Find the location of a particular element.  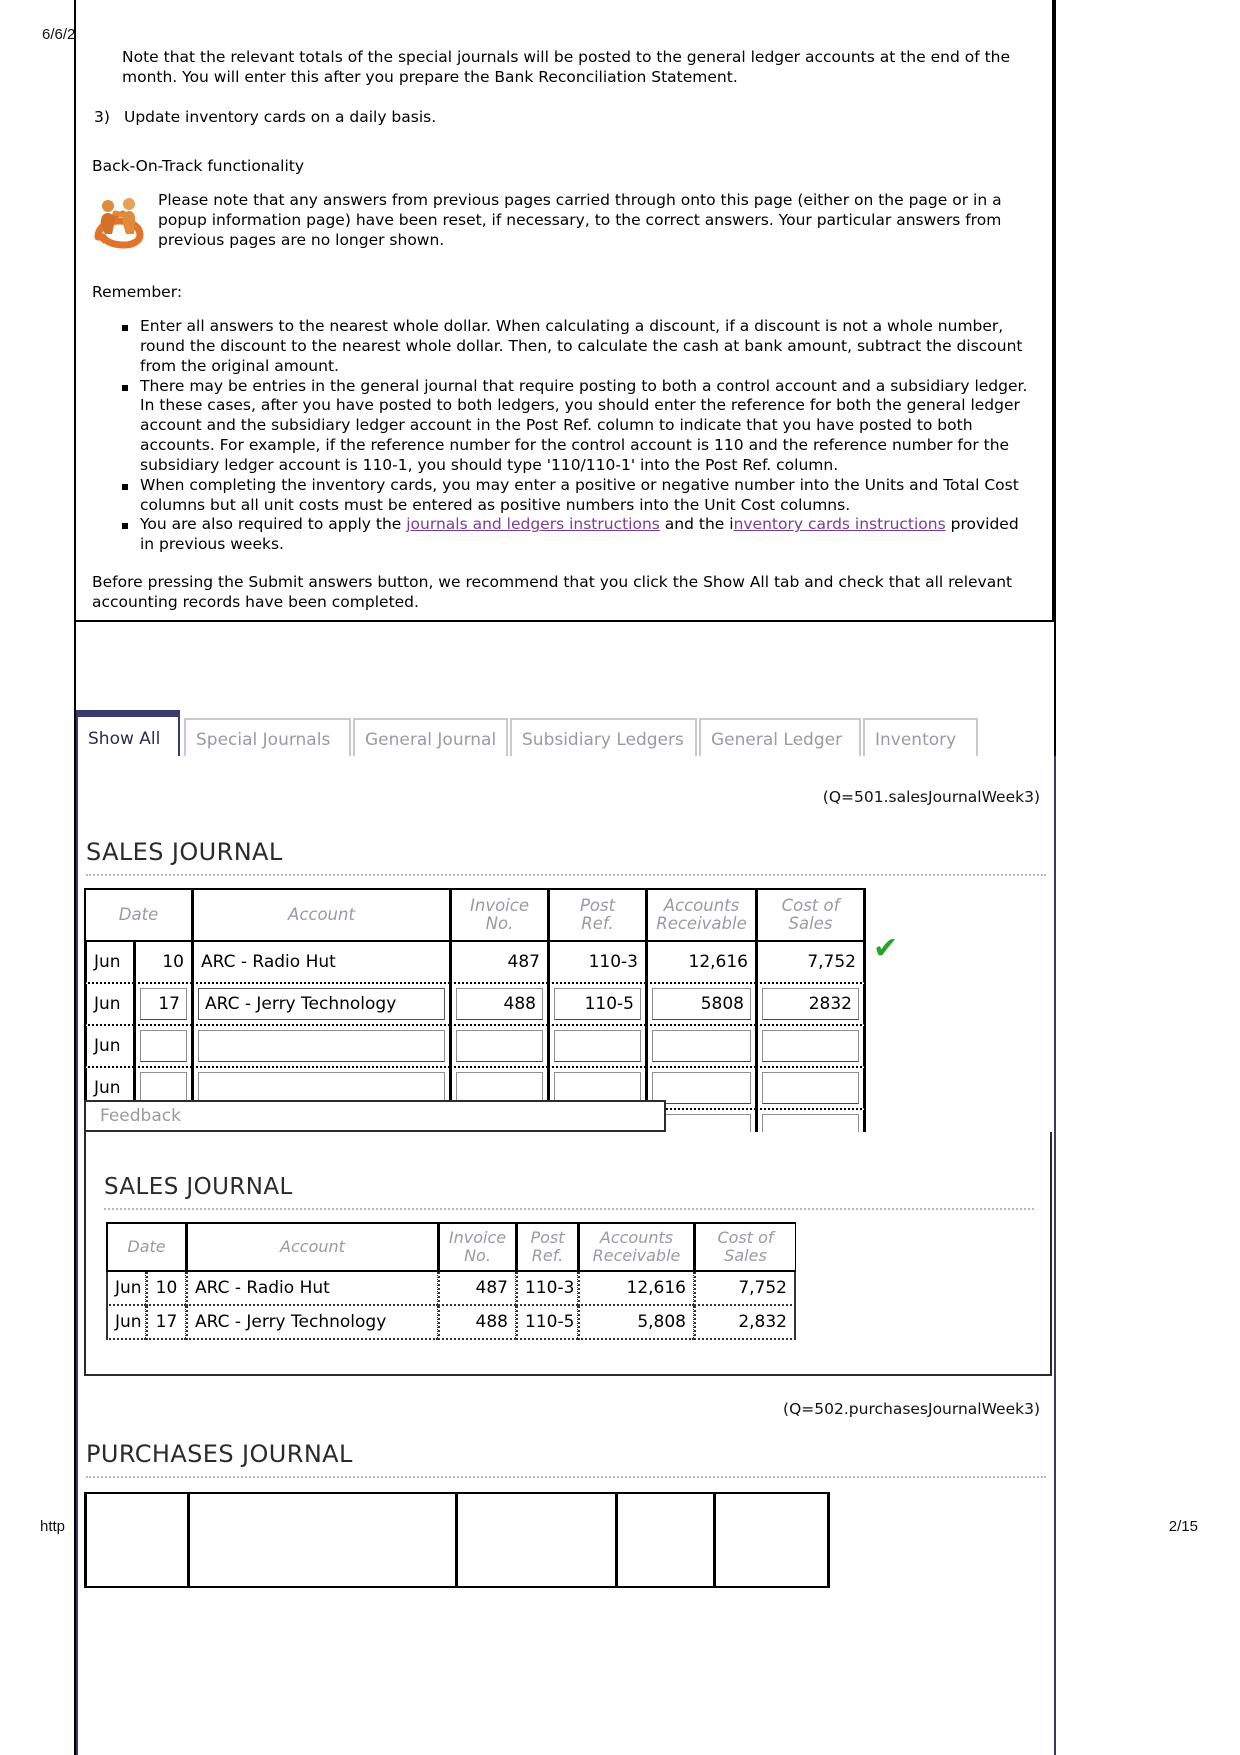

row4-month: Jun is located at coordinates (107, 1088).